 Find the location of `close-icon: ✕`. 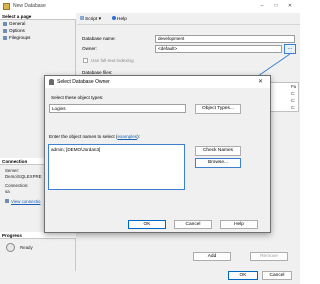

close-icon: ✕ is located at coordinates (290, 6).